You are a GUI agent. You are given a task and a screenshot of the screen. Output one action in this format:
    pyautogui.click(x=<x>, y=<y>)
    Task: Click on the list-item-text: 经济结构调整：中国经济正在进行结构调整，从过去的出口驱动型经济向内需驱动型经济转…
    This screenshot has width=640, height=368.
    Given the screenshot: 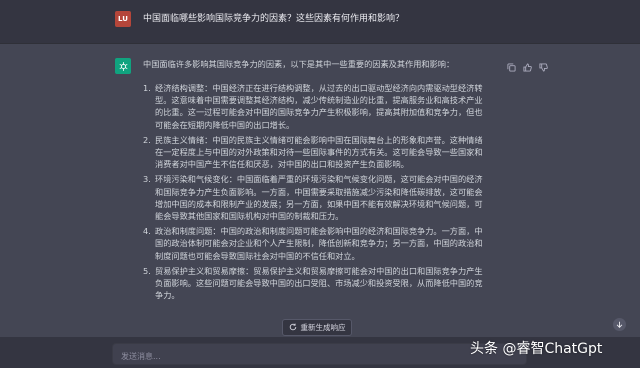 What is the action you would take?
    pyautogui.click(x=319, y=106)
    